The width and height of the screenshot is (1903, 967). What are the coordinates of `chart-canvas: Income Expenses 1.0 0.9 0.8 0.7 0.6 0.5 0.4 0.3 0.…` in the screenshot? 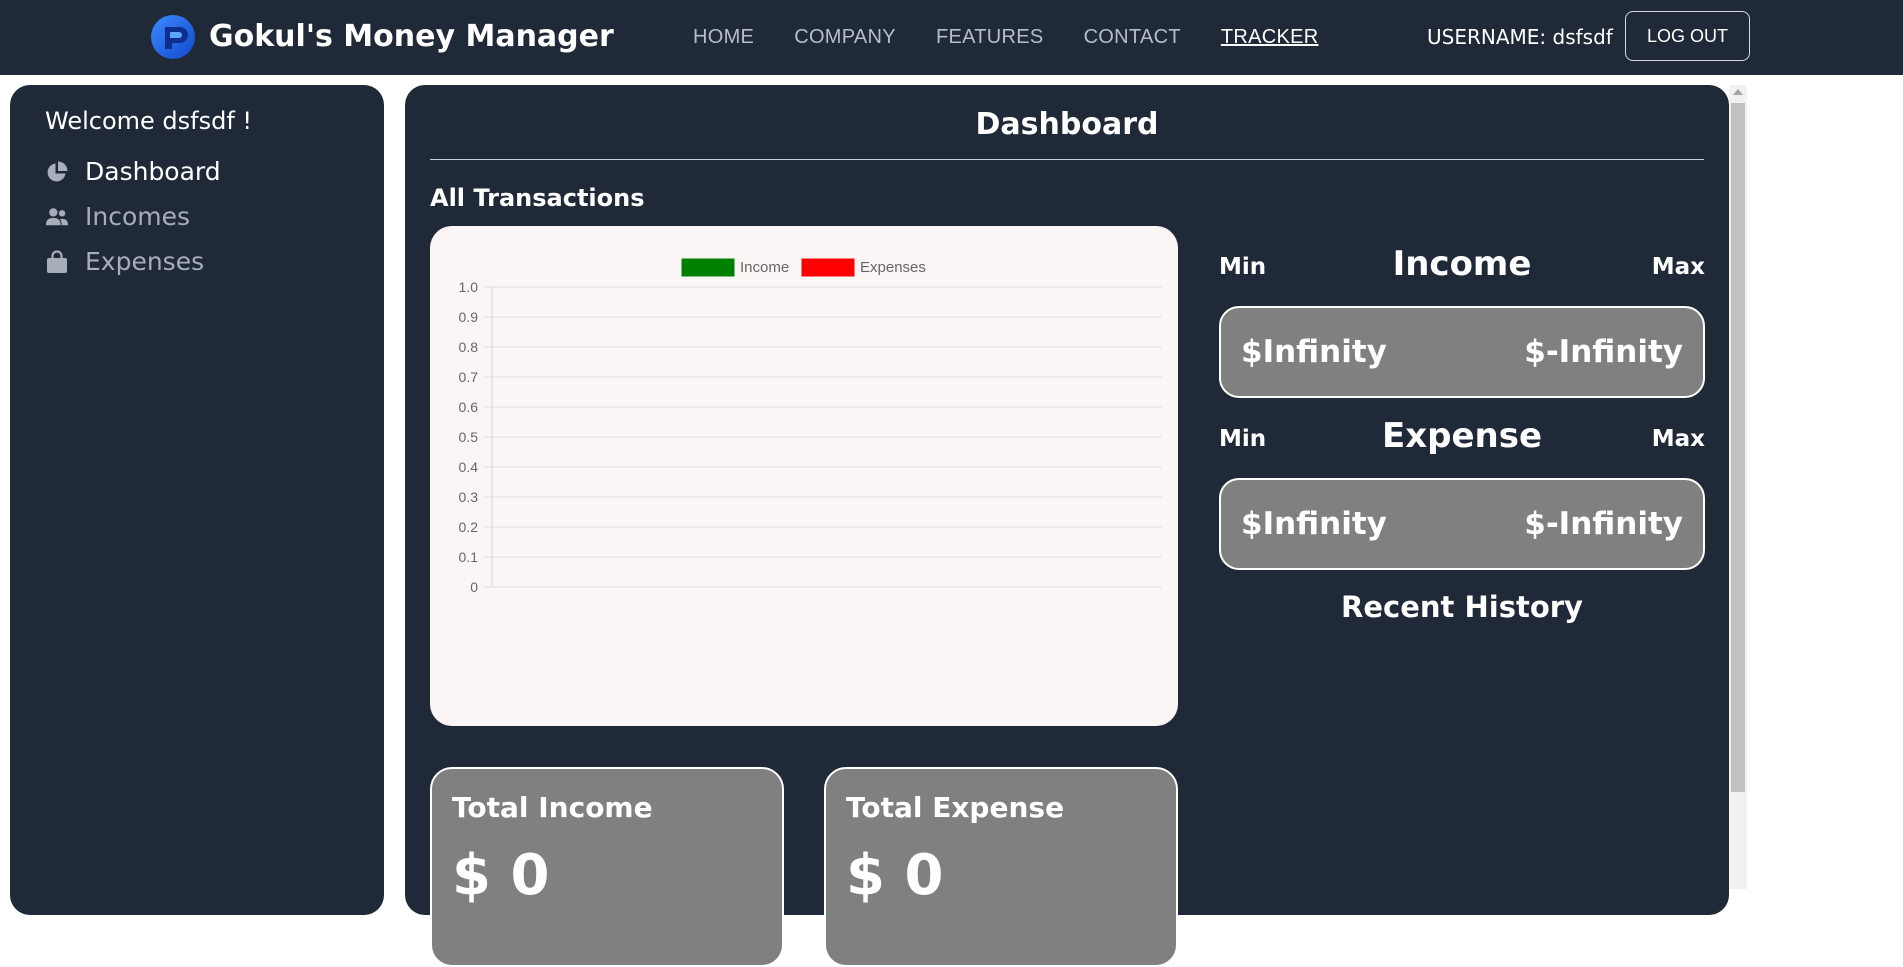 It's located at (810, 426).